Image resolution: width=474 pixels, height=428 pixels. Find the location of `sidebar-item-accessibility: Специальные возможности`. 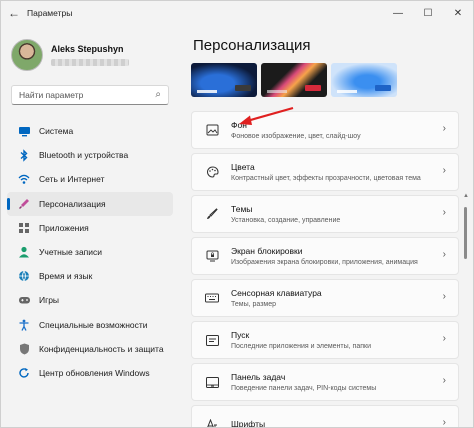

sidebar-item-accessibility: Специальные возможности is located at coordinates (90, 325).